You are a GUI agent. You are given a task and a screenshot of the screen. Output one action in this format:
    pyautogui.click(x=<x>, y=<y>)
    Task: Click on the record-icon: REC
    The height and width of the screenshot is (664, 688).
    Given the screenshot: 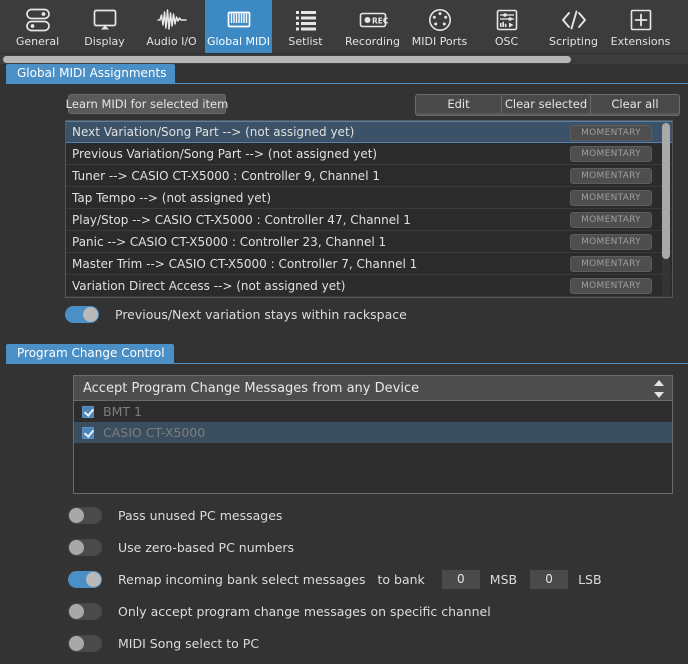 What is the action you would take?
    pyautogui.click(x=373, y=19)
    